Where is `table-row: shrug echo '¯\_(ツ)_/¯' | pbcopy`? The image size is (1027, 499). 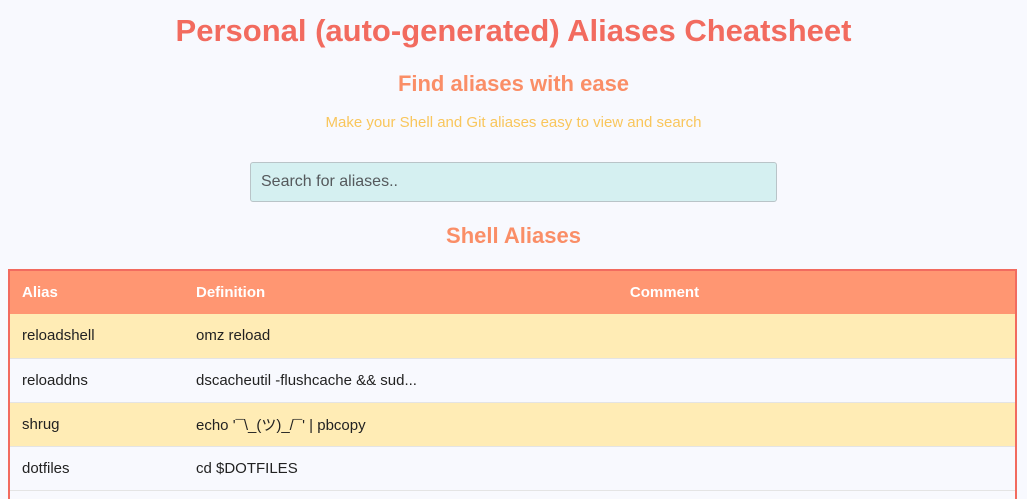
table-row: shrug echo '¯\_(ツ)_/¯' | pbcopy is located at coordinates (512, 424).